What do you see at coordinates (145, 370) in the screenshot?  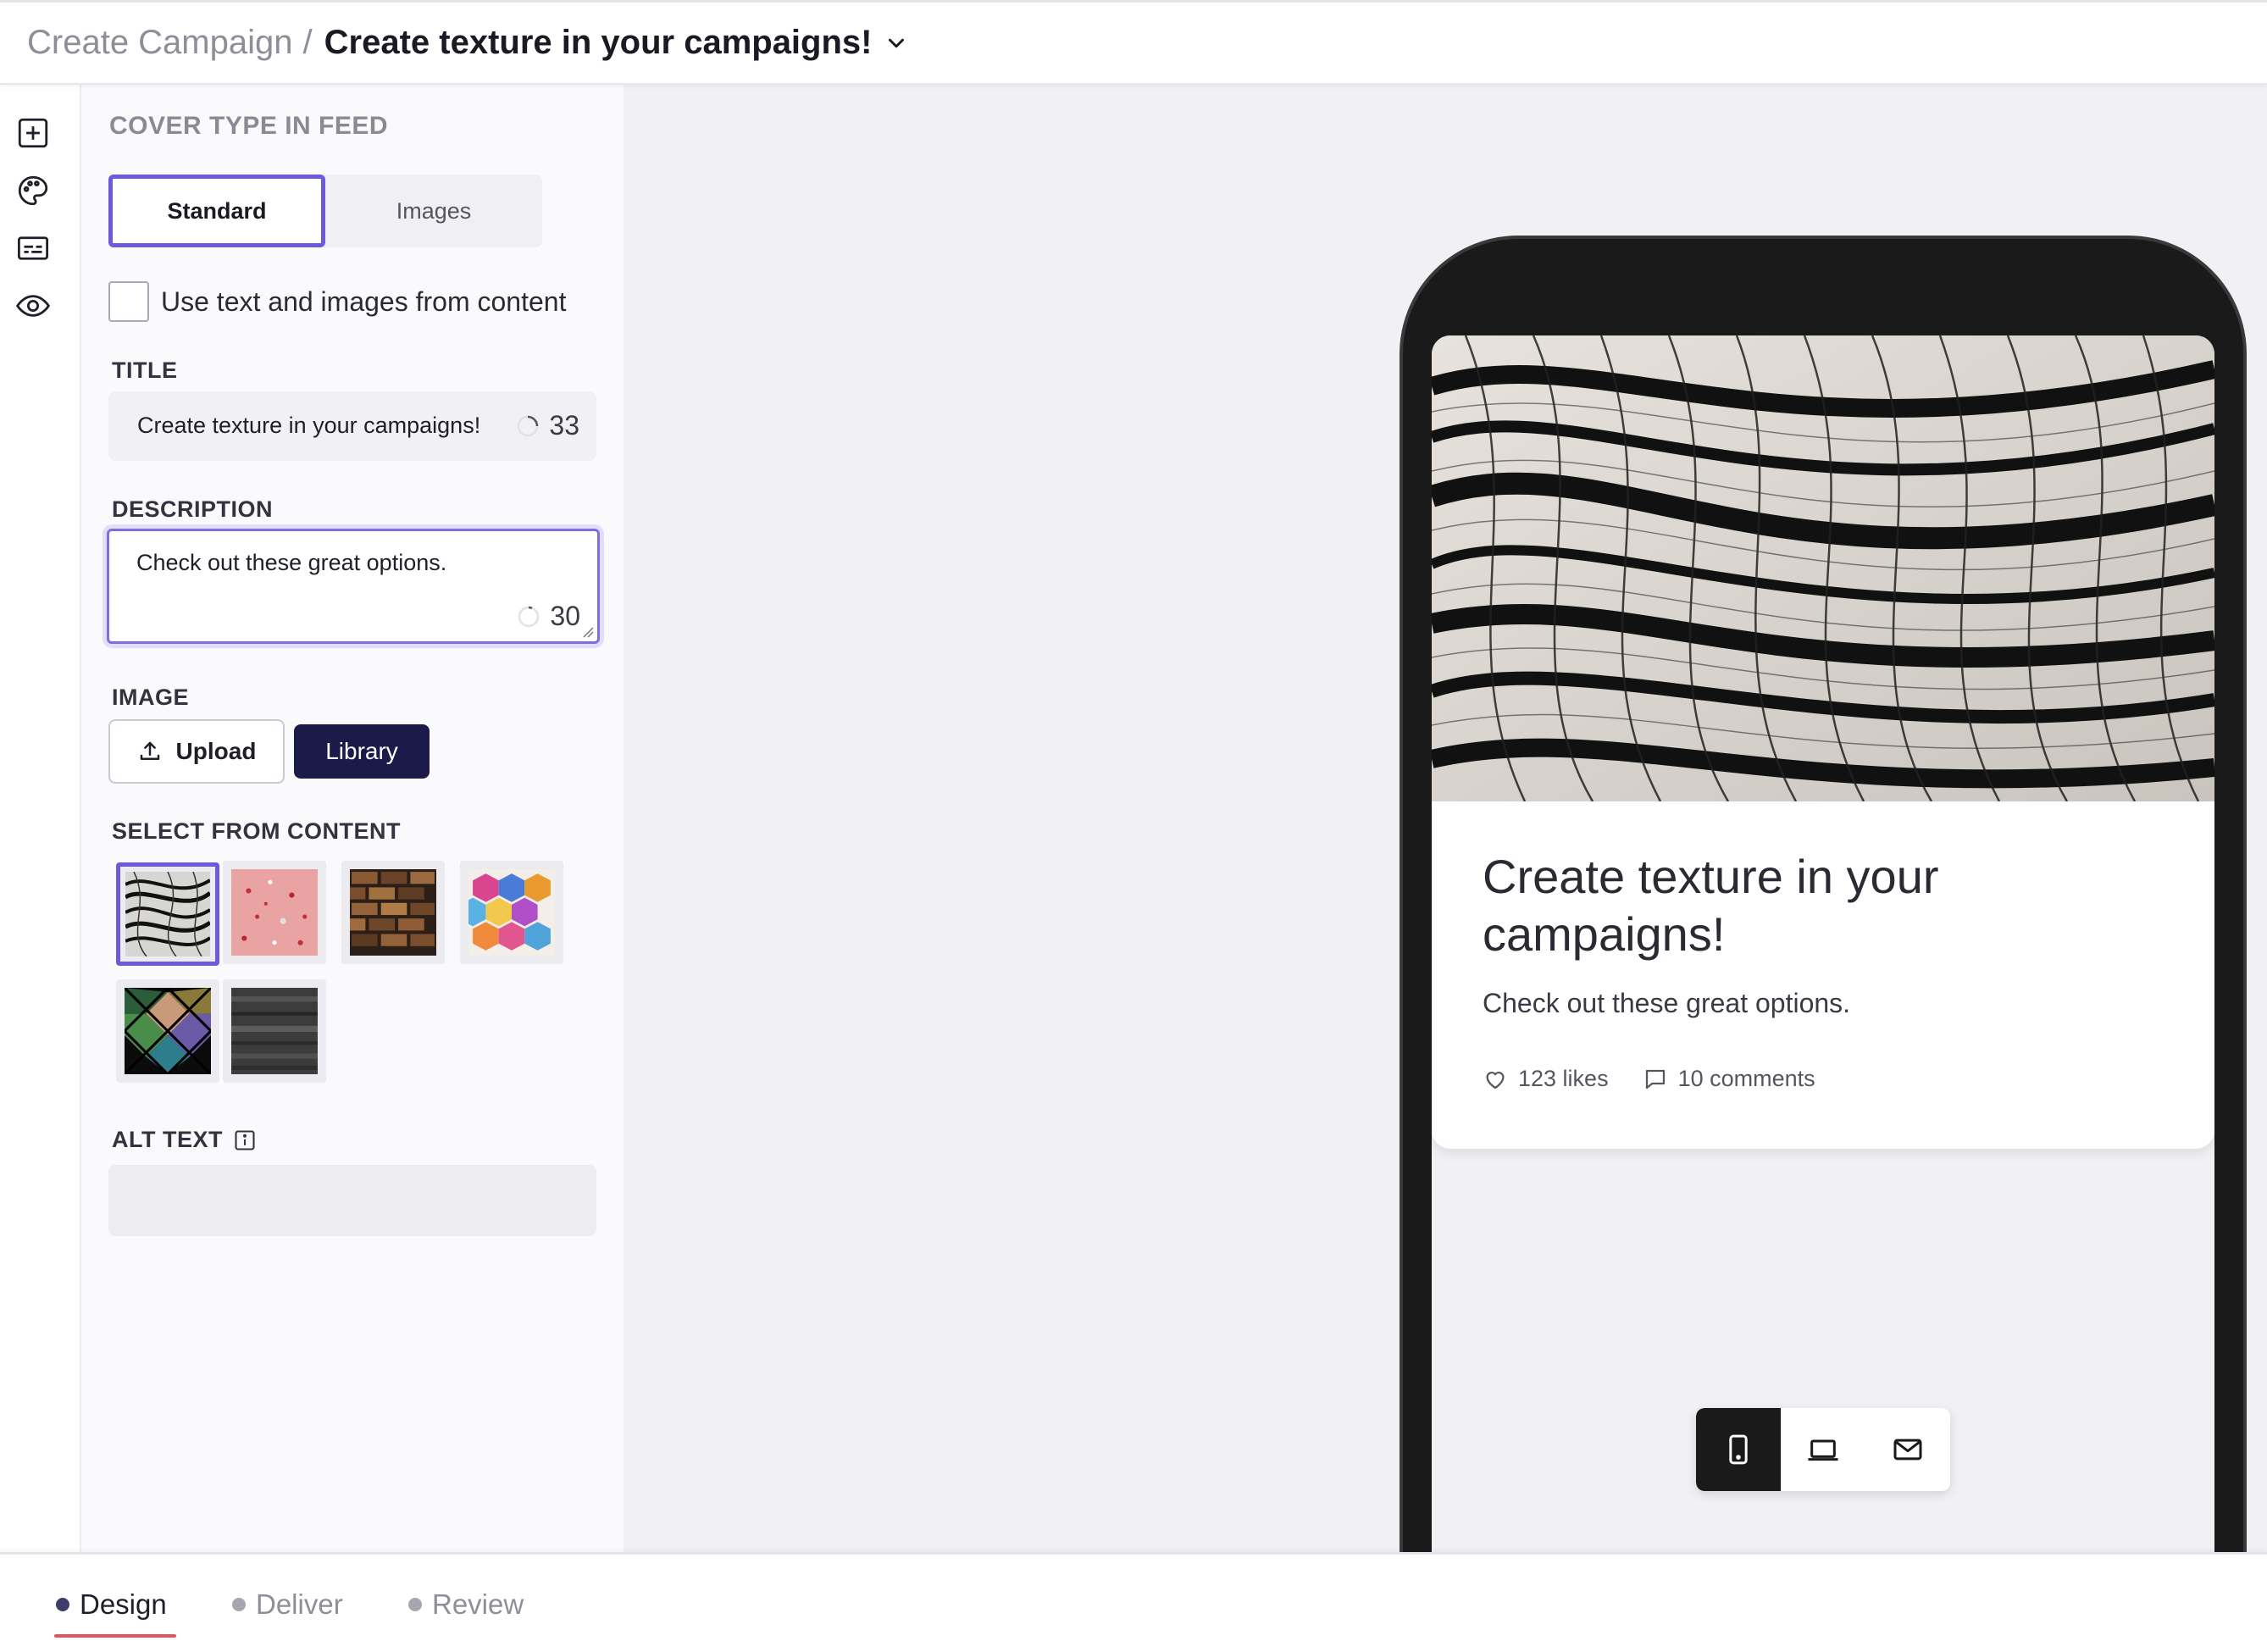 I see `title-label: TITLE` at bounding box center [145, 370].